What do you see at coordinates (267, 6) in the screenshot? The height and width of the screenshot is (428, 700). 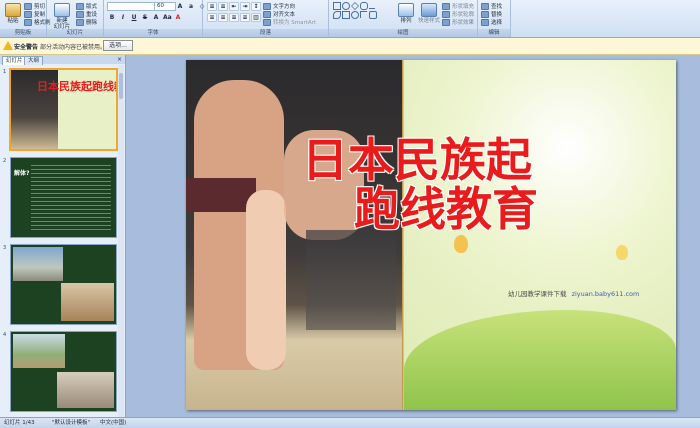 I see `text-direction-icon` at bounding box center [267, 6].